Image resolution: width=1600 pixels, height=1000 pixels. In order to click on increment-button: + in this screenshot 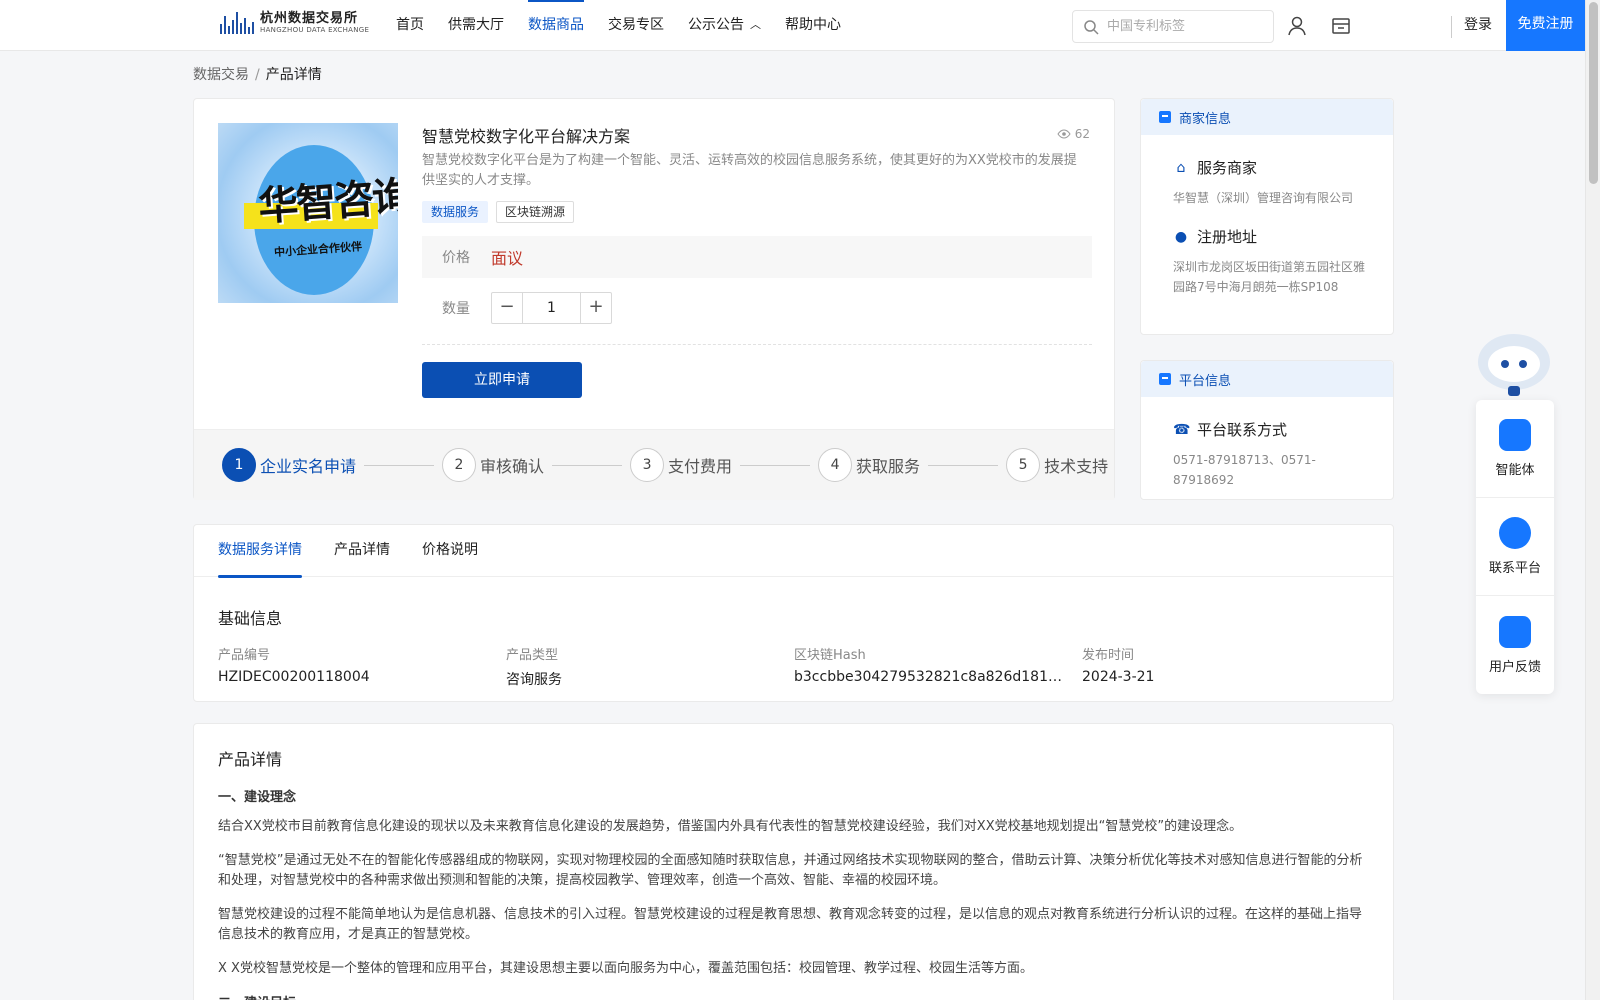, I will do `click(596, 308)`.